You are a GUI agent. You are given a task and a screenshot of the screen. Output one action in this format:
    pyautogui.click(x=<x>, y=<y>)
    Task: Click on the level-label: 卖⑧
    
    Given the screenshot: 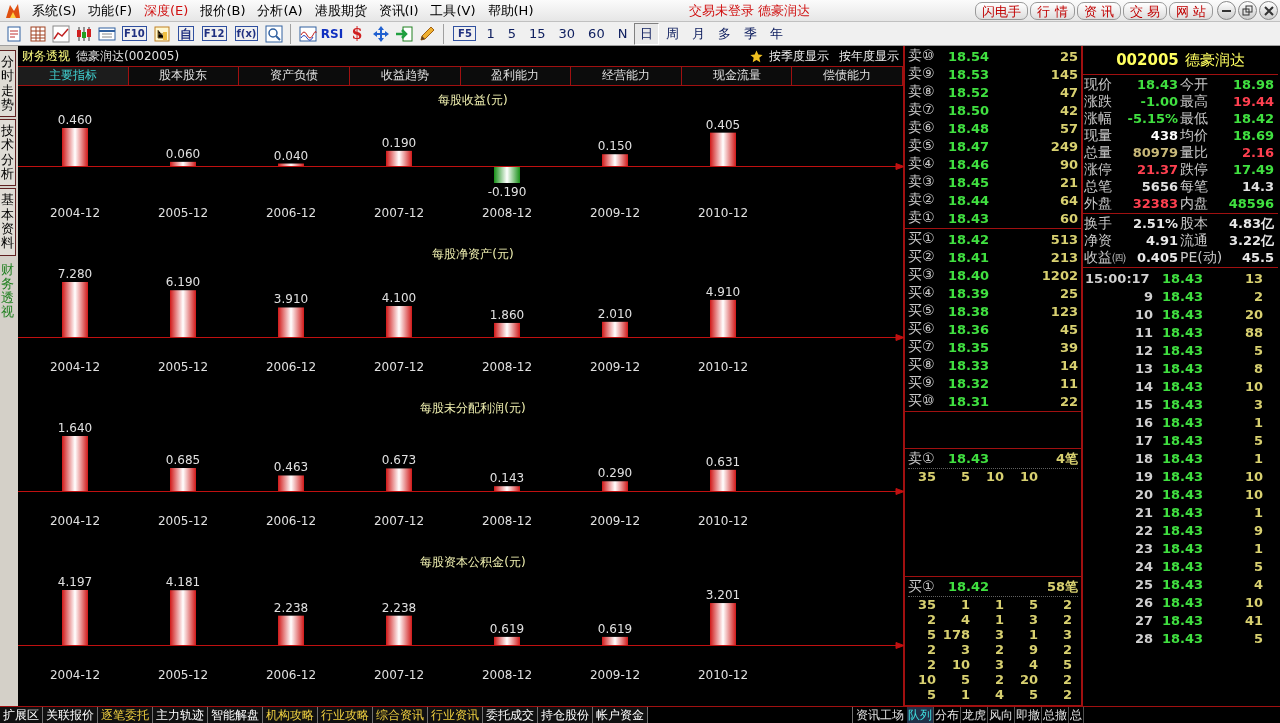 What is the action you would take?
    pyautogui.click(x=922, y=92)
    